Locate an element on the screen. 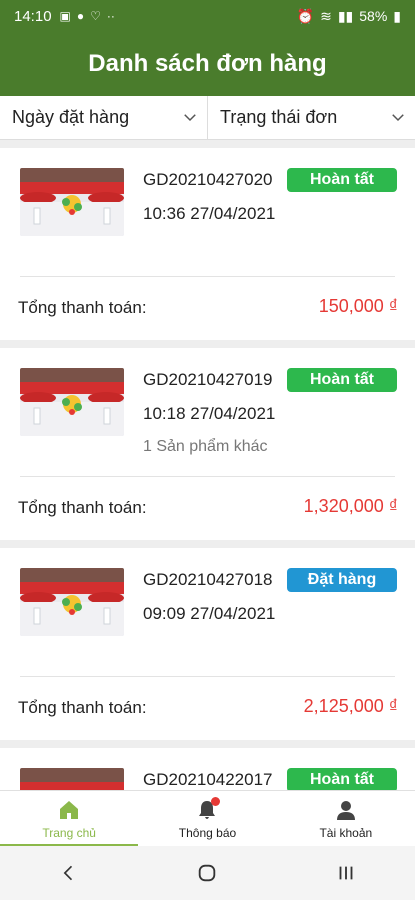 The height and width of the screenshot is (900, 415). total-value: 1,320,000 ₫ is located at coordinates (350, 506).